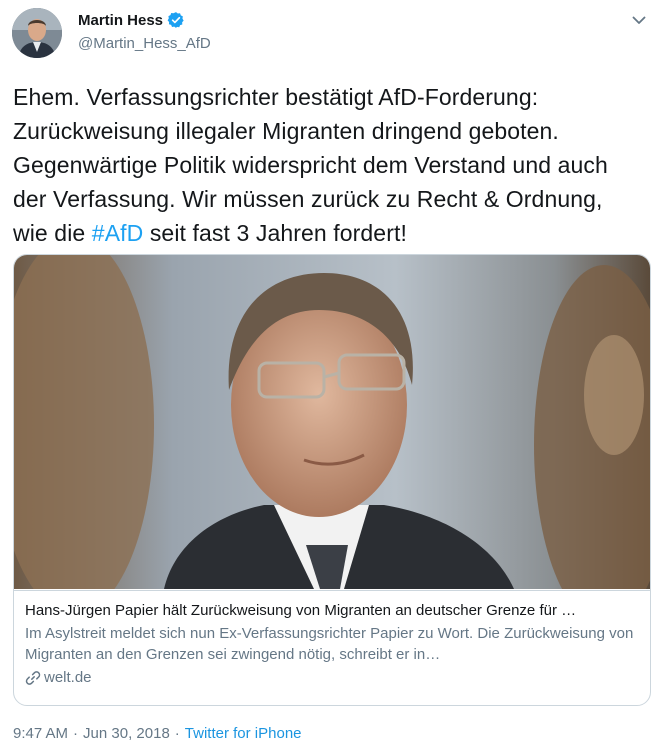  Describe the element at coordinates (144, 43) in the screenshot. I see `author-handle: @Martin_Hess_AfD` at that location.